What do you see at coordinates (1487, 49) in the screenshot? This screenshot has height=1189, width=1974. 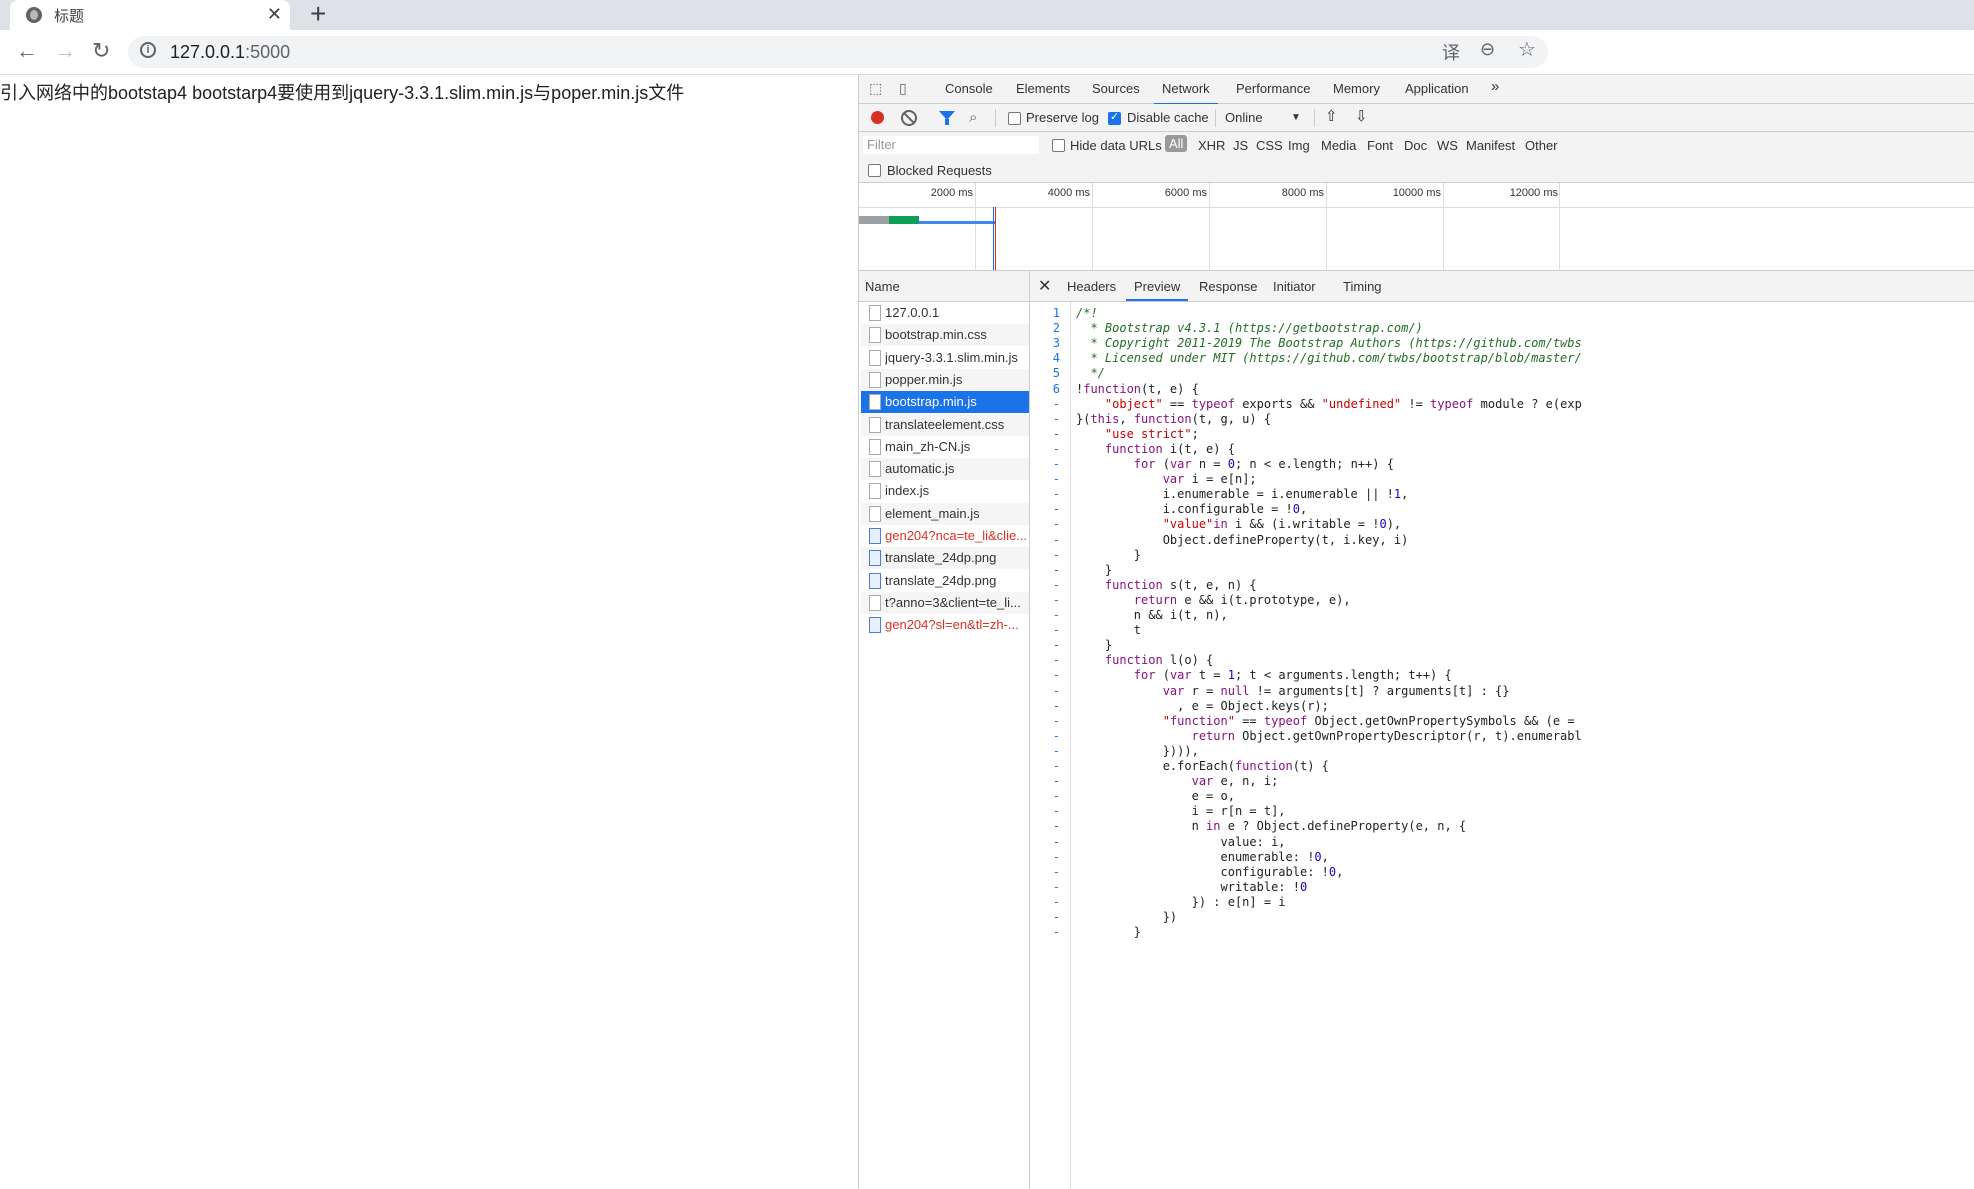 I see `zoom-icon: ⊖` at bounding box center [1487, 49].